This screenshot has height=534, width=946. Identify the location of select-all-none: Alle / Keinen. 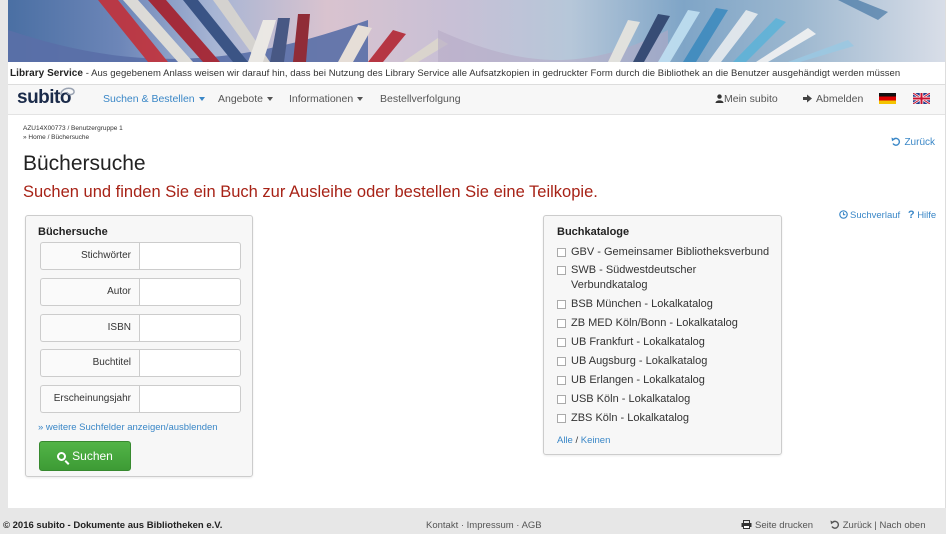
(583, 440).